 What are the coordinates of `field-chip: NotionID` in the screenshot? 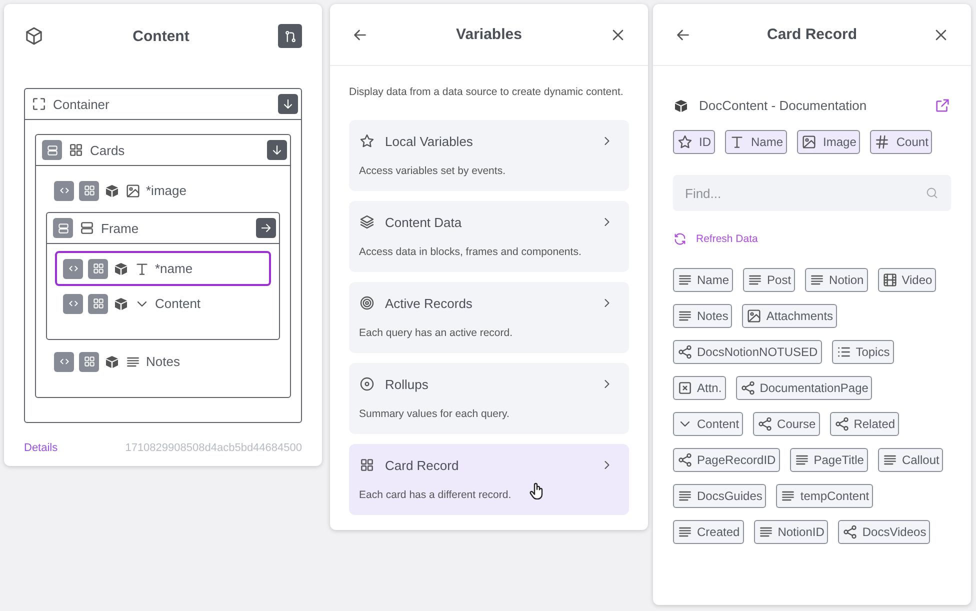 It's located at (791, 532).